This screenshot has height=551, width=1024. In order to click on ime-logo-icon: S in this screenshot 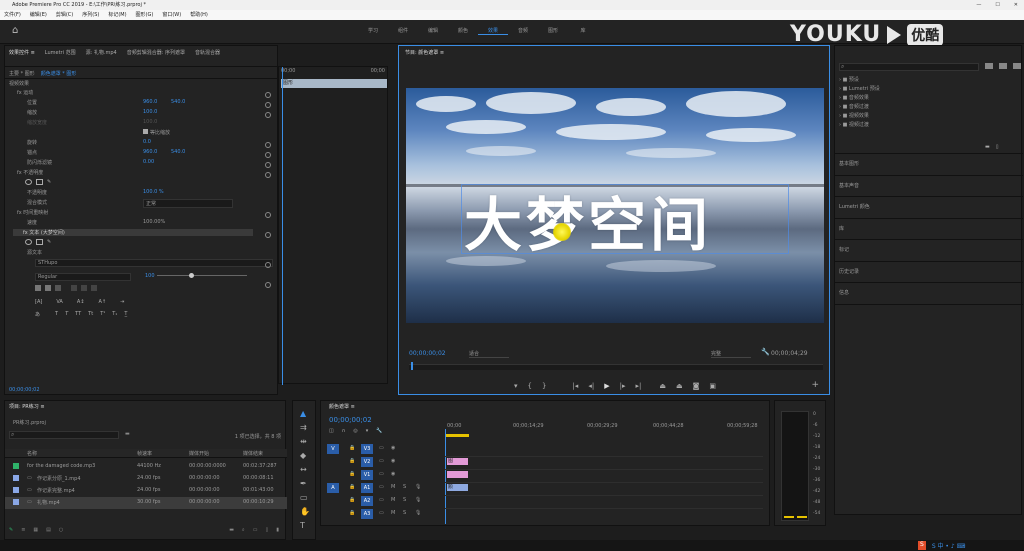, I will do `click(922, 545)`.